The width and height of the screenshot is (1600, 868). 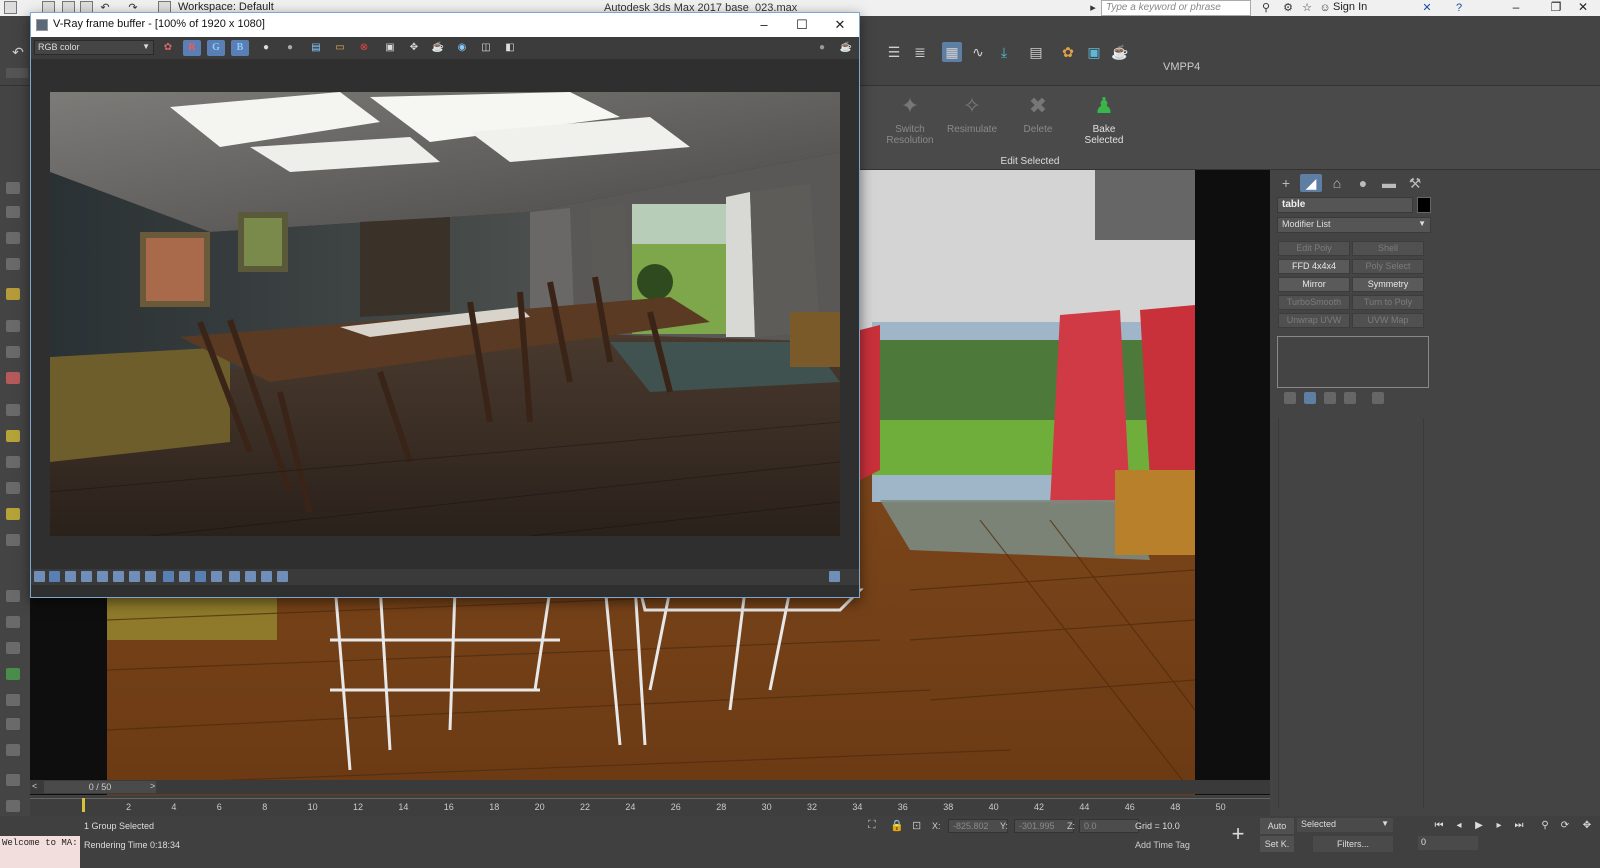 What do you see at coordinates (1277, 844) in the screenshot?
I see `set-key-button: Set K.` at bounding box center [1277, 844].